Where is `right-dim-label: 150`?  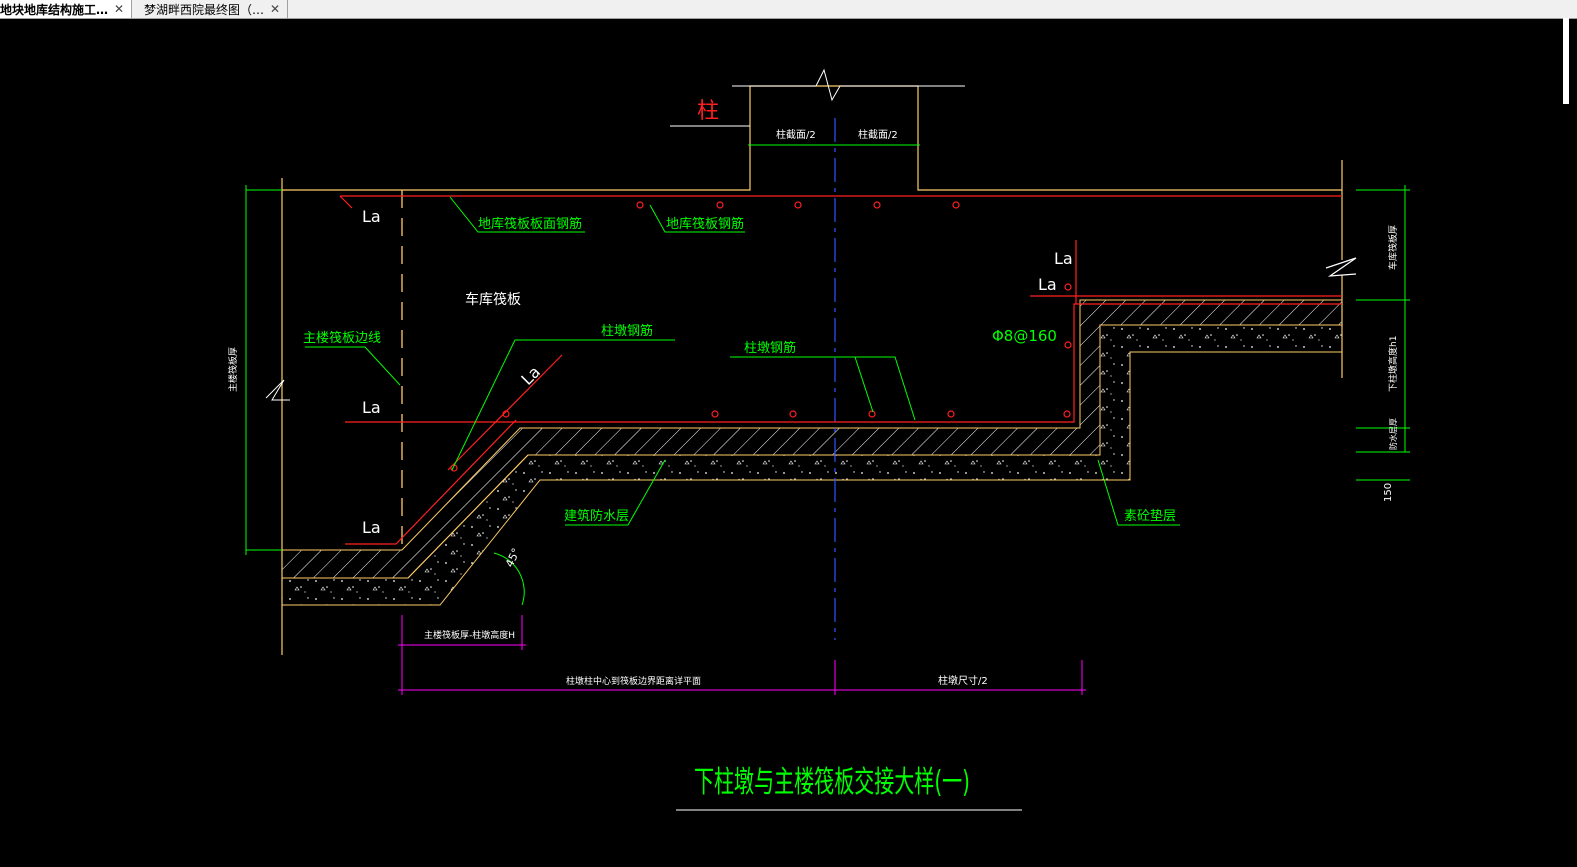 right-dim-label: 150 is located at coordinates (1388, 492).